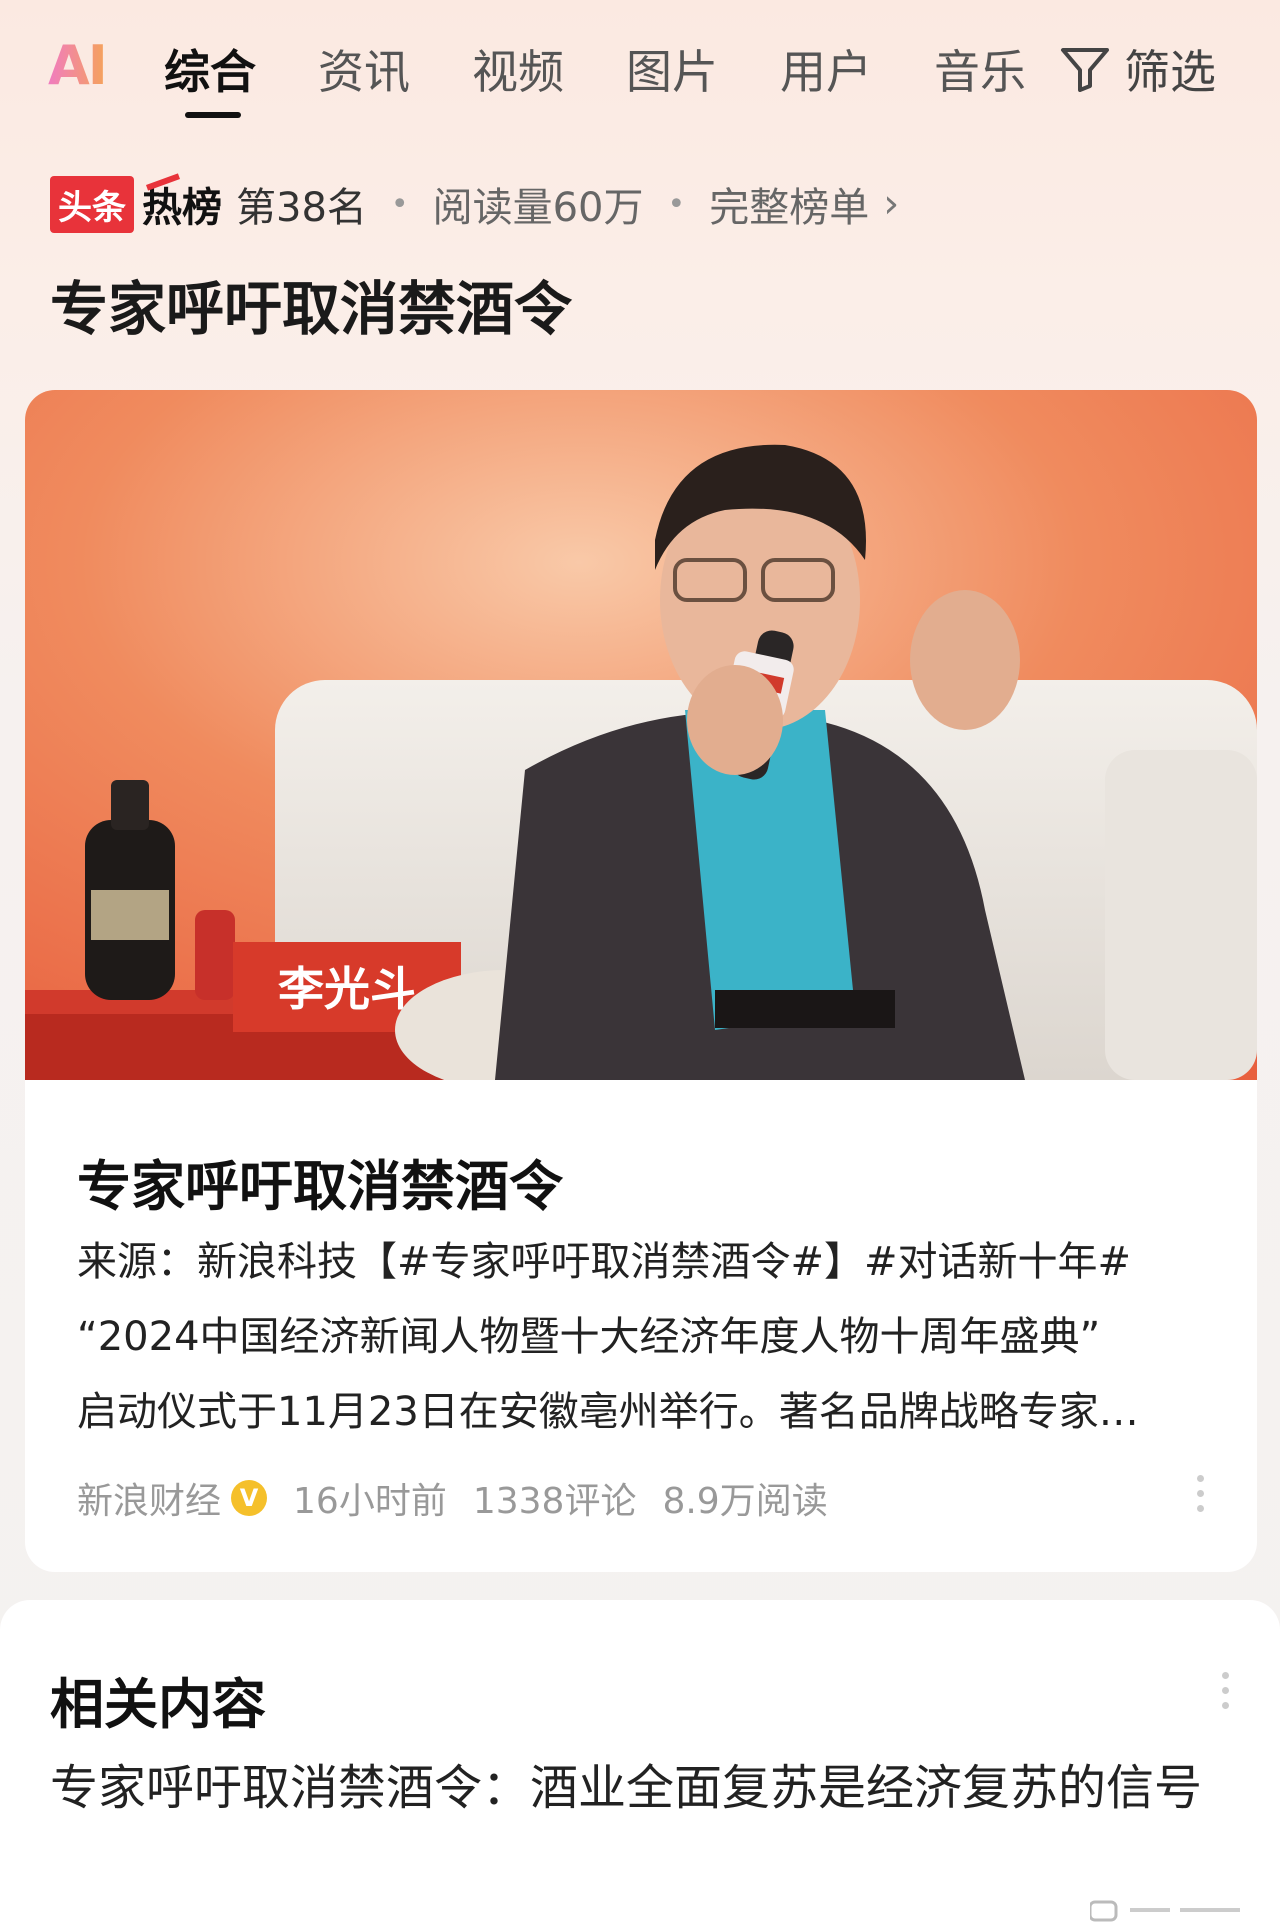  Describe the element at coordinates (554, 1501) in the screenshot. I see `comment-count: 1338评论` at that location.